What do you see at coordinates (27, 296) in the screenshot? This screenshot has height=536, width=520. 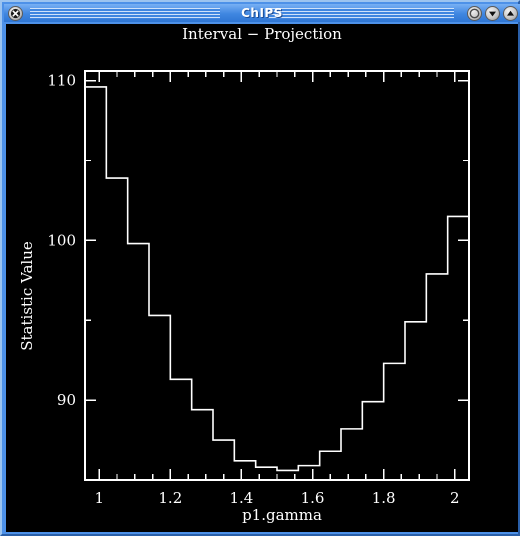 I see `y-axis-label: Statistic Value` at bounding box center [27, 296].